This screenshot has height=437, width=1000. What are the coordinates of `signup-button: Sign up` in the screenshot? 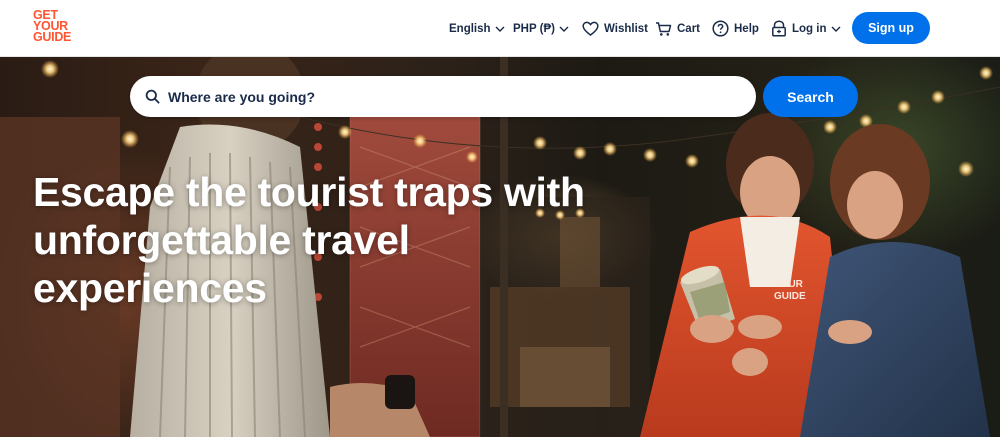 It's located at (891, 28).